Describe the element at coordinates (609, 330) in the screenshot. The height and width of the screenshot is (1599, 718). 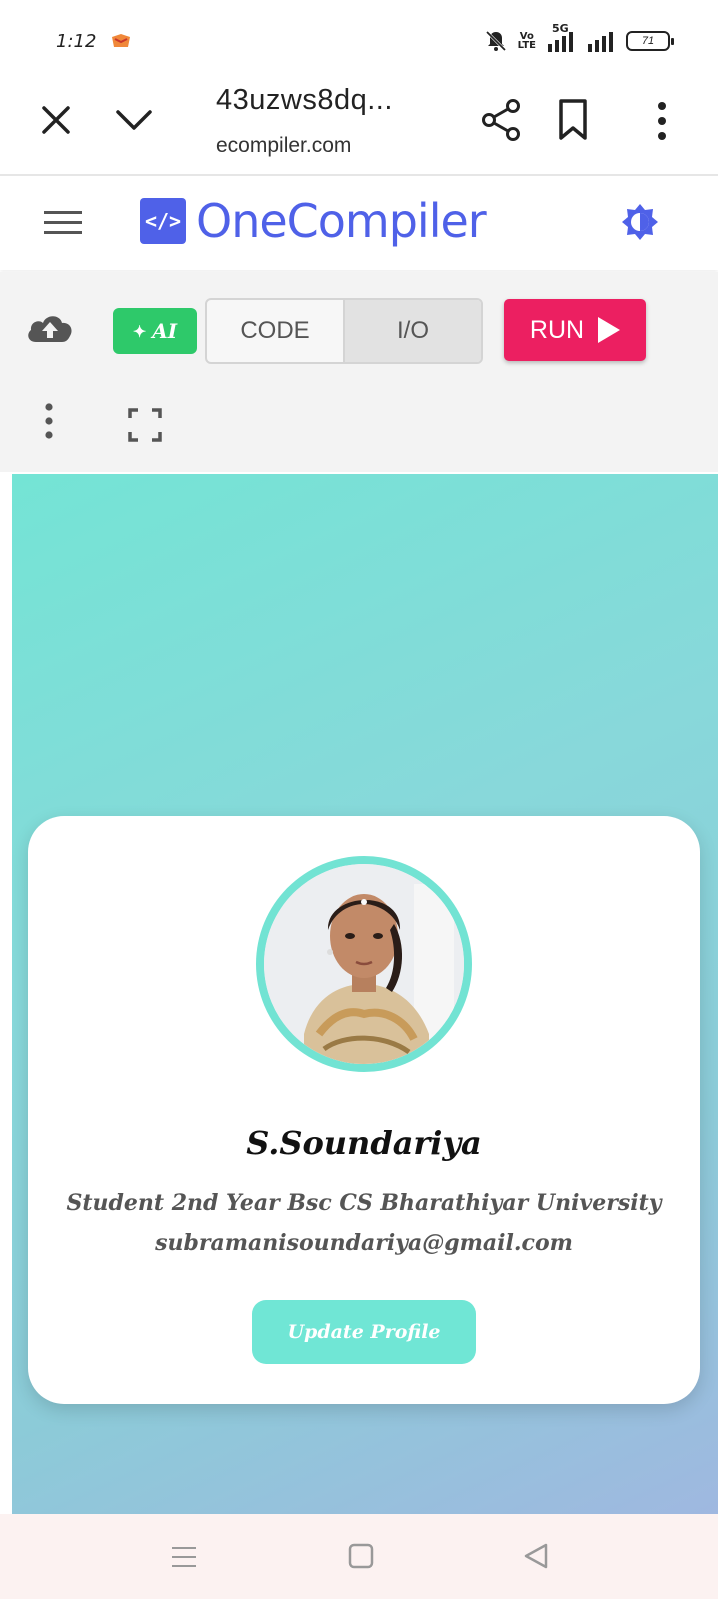
I see `play-icon` at that location.